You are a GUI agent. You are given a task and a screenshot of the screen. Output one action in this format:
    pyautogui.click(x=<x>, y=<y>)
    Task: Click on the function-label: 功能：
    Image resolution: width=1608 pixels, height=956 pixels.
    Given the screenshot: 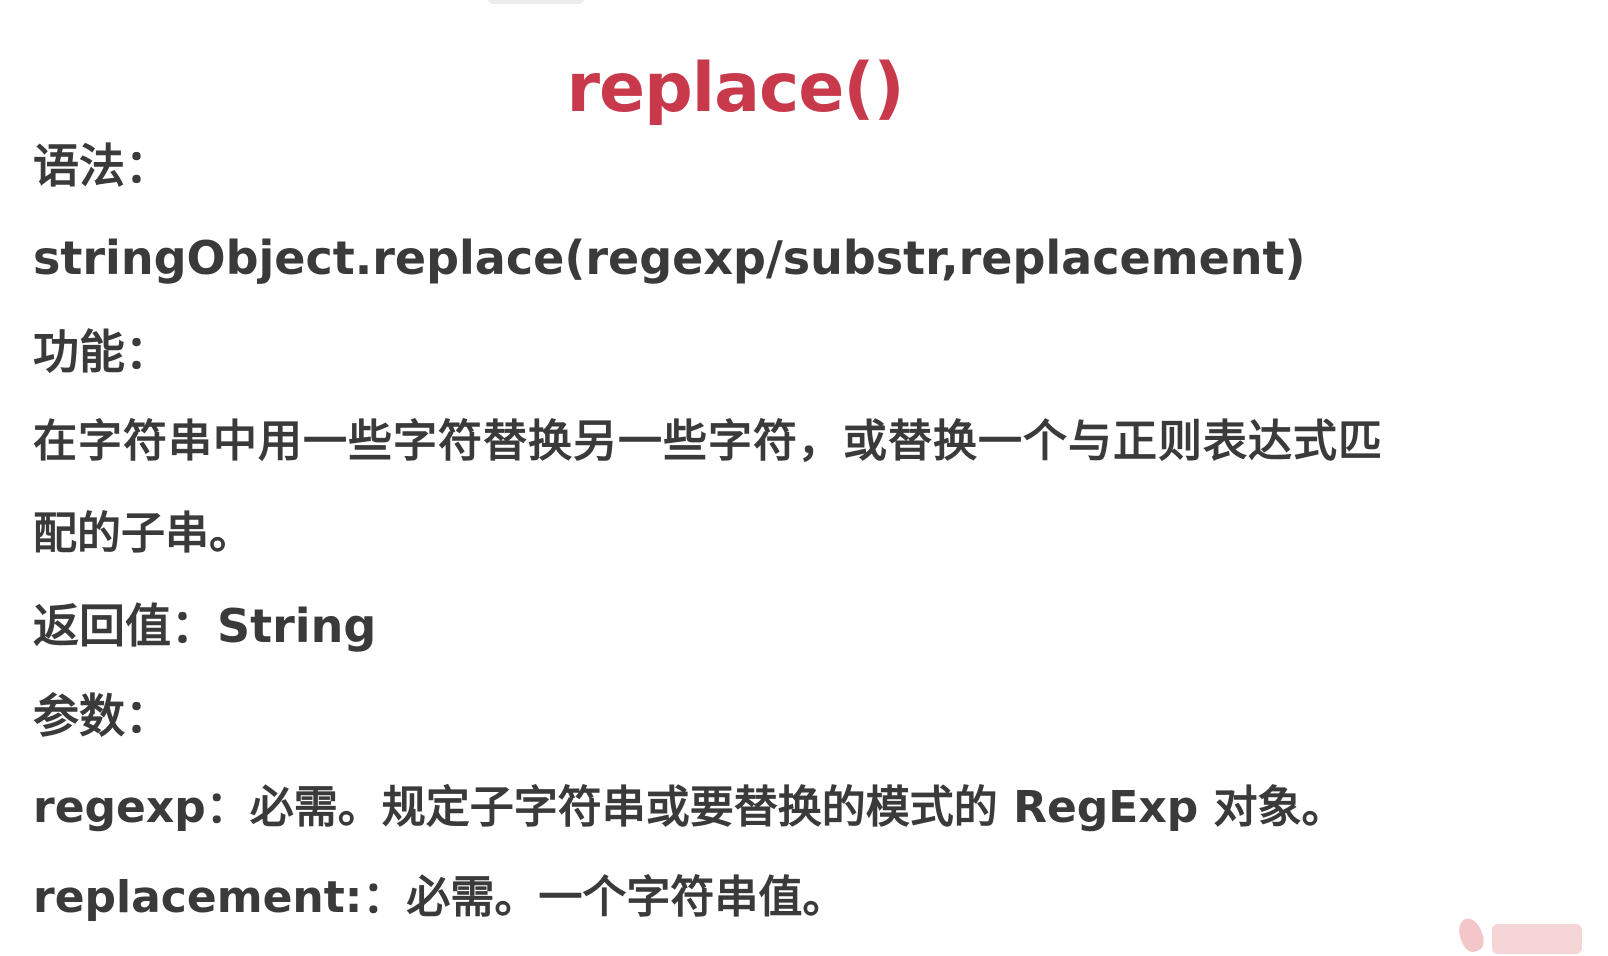 What is the action you would take?
    pyautogui.click(x=102, y=352)
    